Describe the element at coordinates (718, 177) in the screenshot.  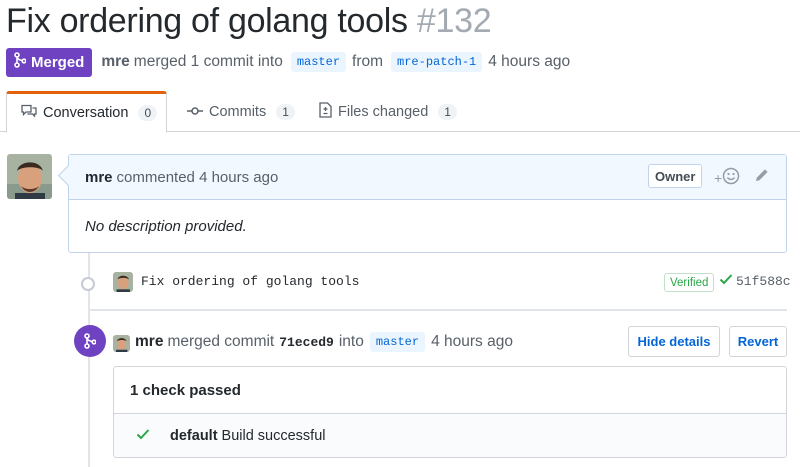
I see `reaction-plus: +` at that location.